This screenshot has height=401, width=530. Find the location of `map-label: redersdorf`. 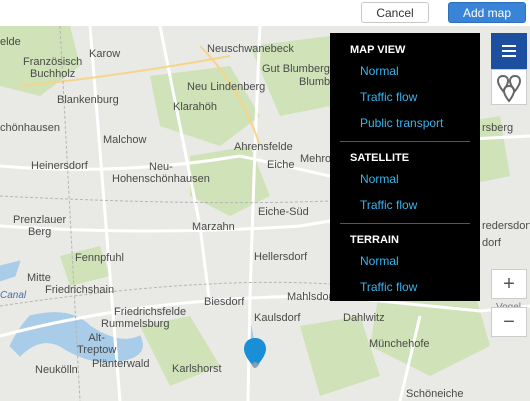

map-label: redersdorf is located at coordinates (506, 226).